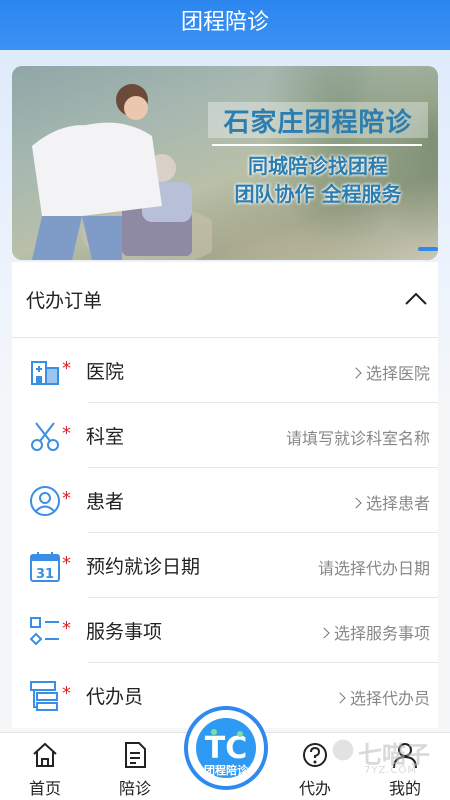 This screenshot has width=450, height=800. I want to click on user-icon, so click(45, 501).